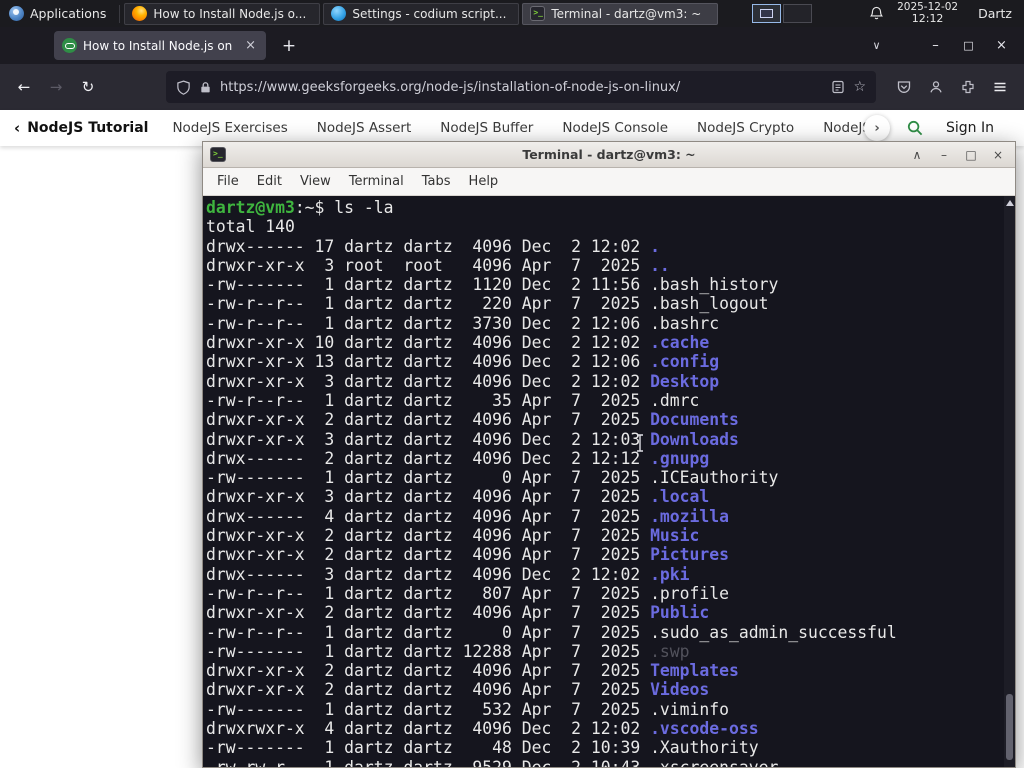  Describe the element at coordinates (694, 439) in the screenshot. I see `entry-name: Downloads` at that location.